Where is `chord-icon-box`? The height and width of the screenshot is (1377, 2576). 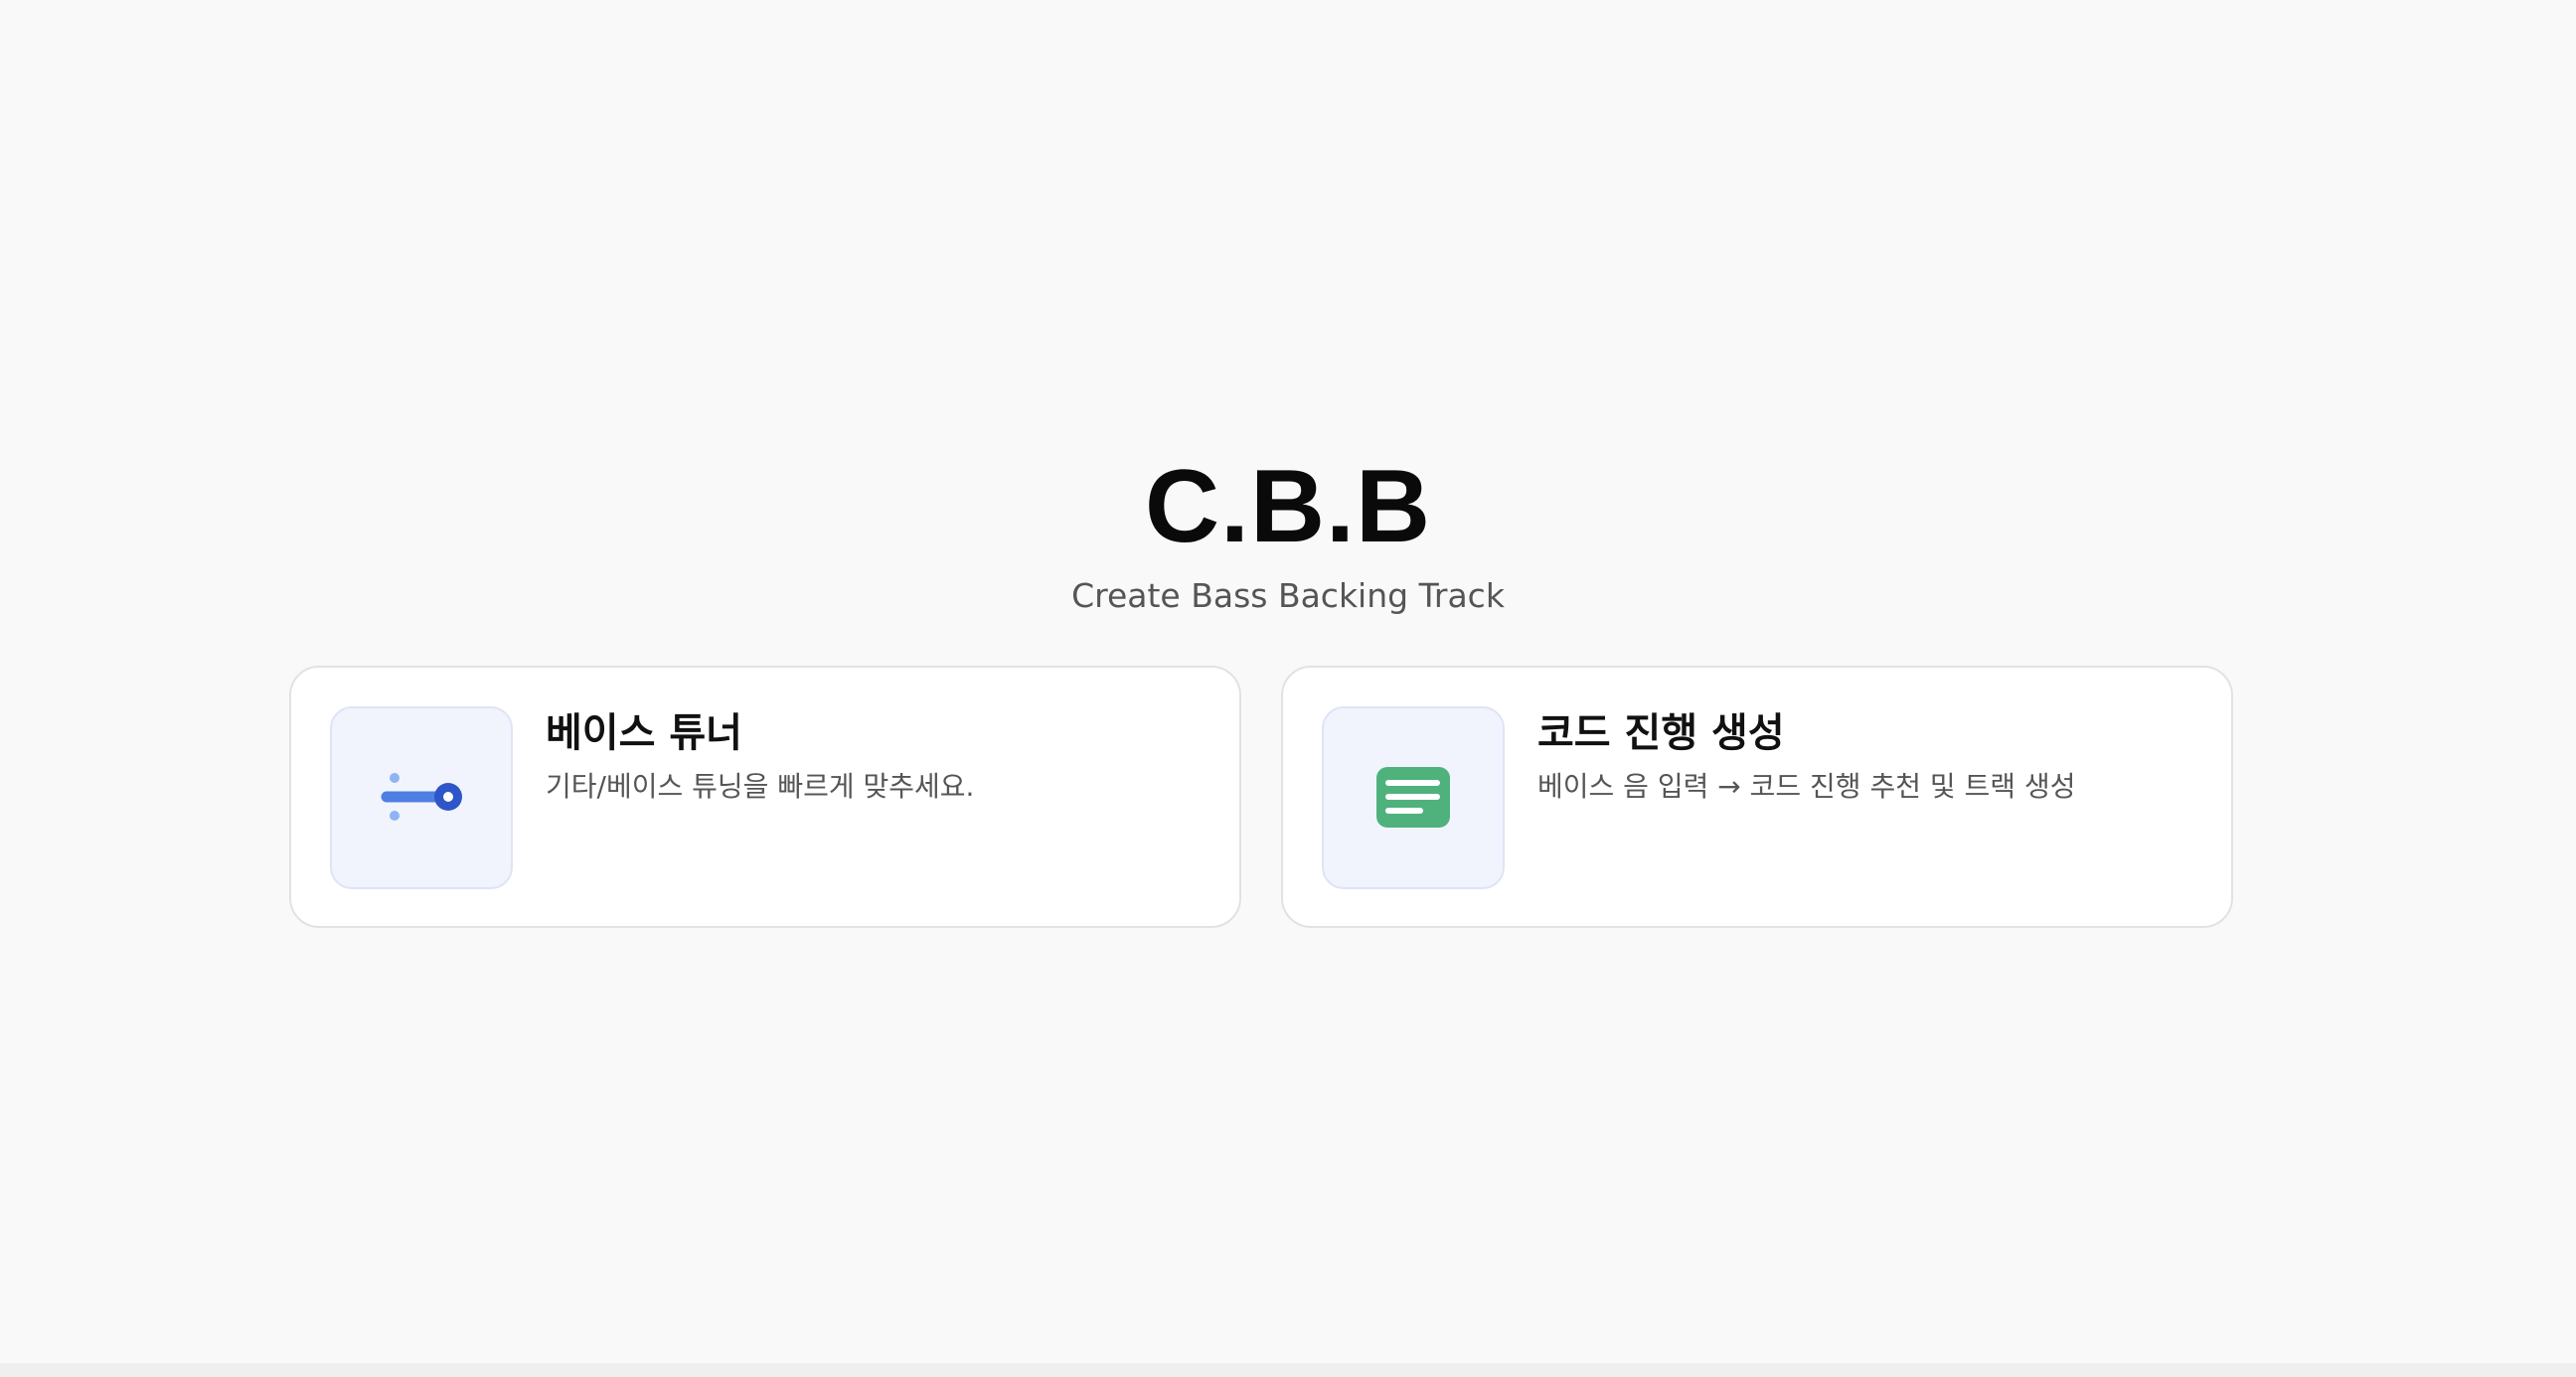 chord-icon-box is located at coordinates (1413, 797).